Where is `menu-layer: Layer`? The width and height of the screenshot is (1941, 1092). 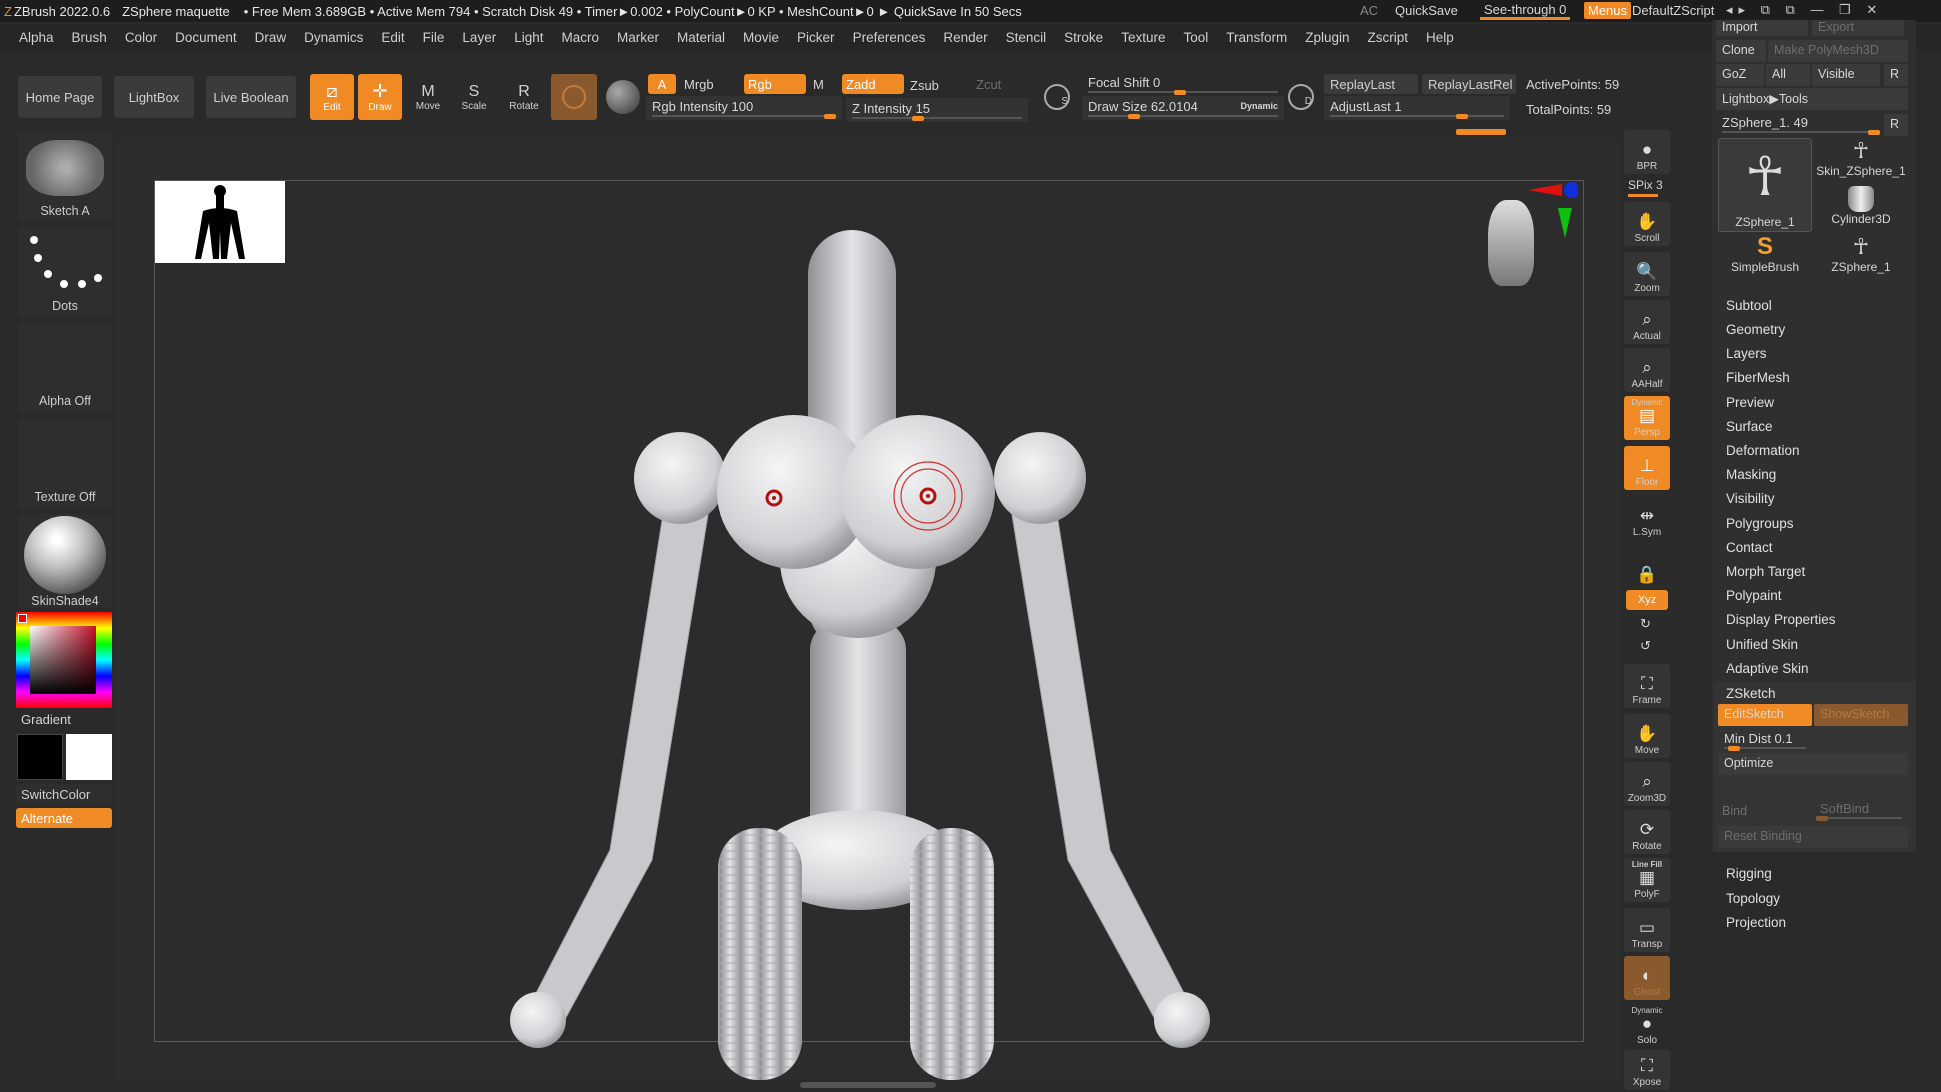 menu-layer: Layer is located at coordinates (479, 37).